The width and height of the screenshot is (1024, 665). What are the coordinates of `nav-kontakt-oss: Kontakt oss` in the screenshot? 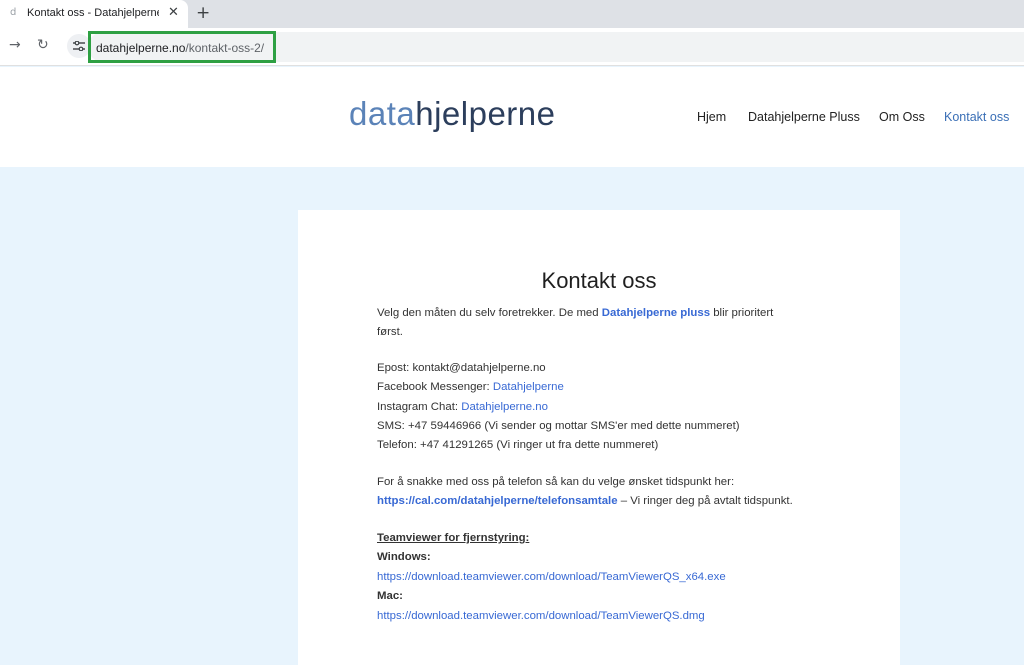 It's located at (976, 117).